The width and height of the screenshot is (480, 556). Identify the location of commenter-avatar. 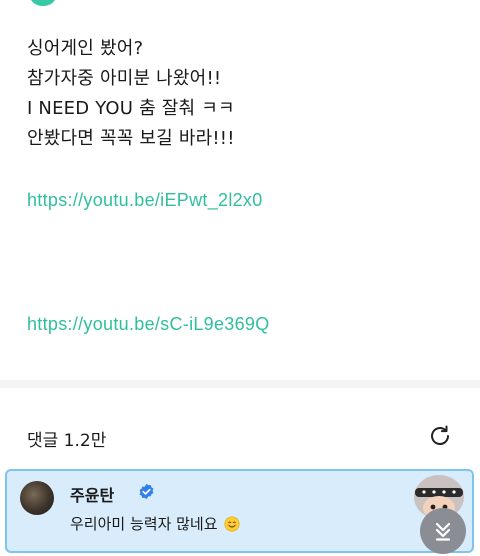
(37, 498).